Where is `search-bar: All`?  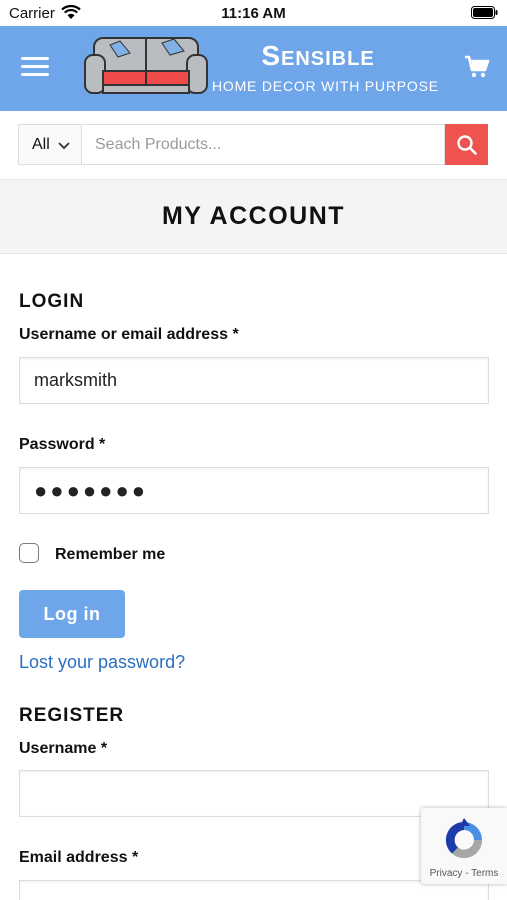 search-bar: All is located at coordinates (253, 144).